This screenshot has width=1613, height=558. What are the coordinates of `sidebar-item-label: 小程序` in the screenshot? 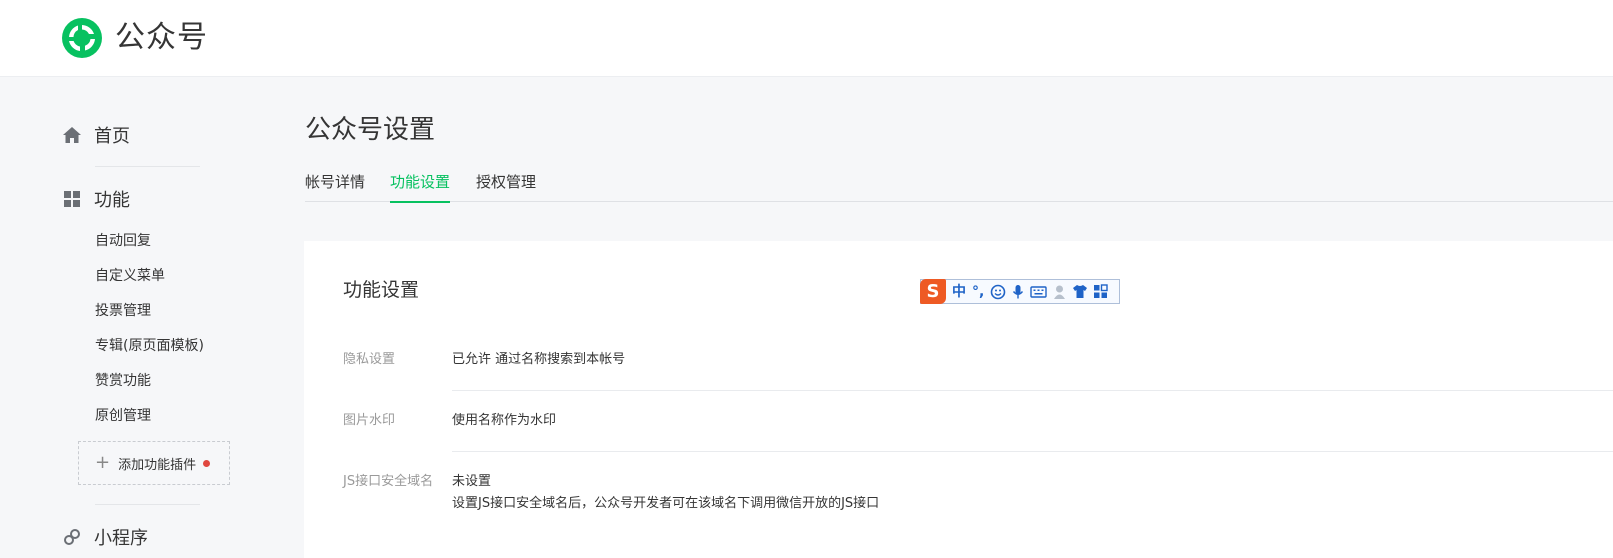 It's located at (121, 538).